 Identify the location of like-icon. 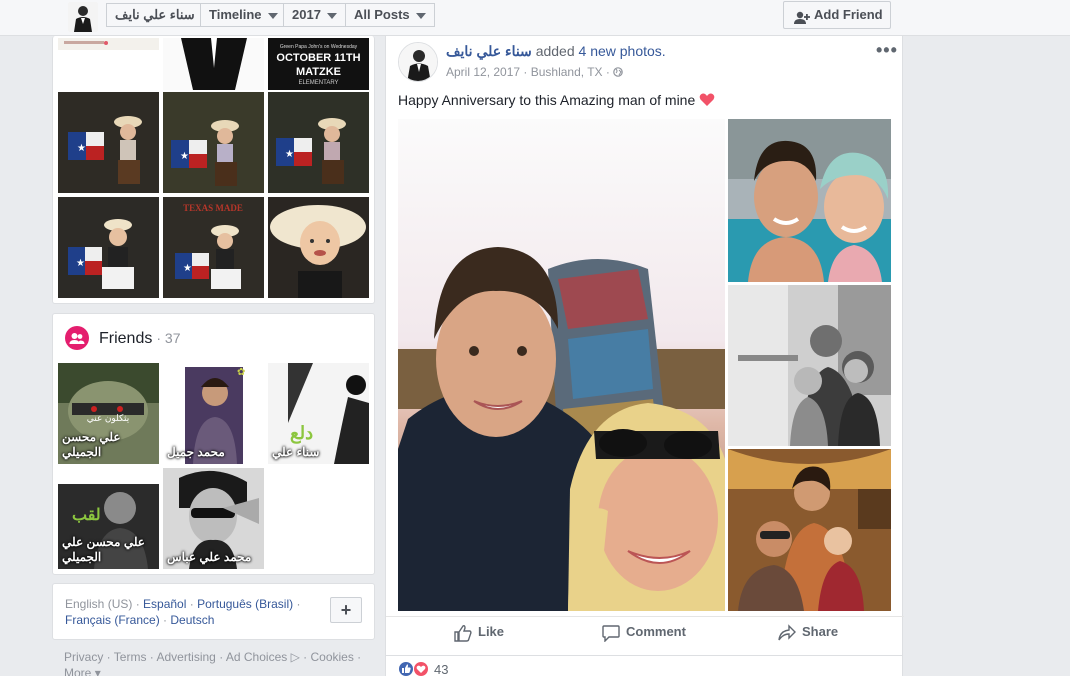
(466, 633).